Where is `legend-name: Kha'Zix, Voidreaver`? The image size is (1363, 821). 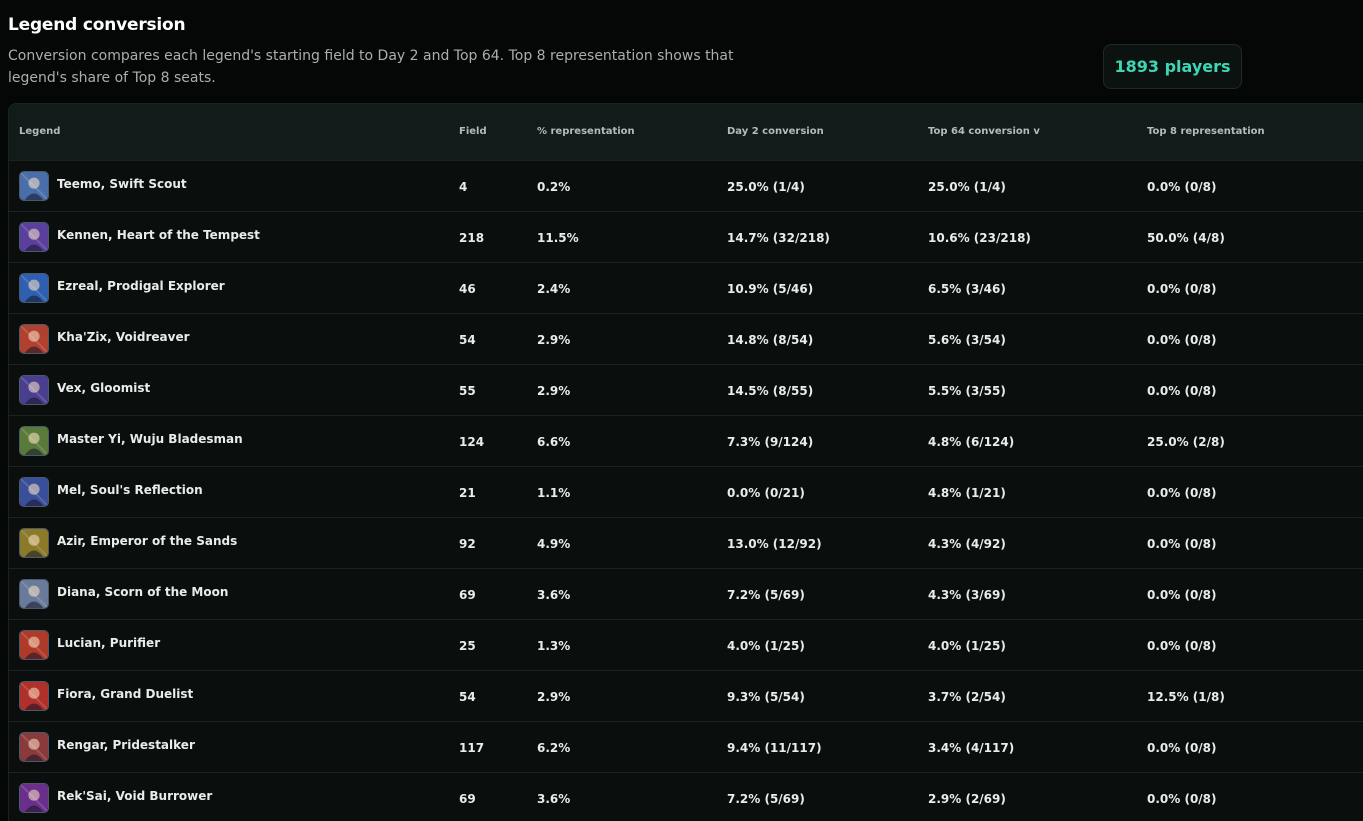
legend-name: Kha'Zix, Voidreaver is located at coordinates (123, 337).